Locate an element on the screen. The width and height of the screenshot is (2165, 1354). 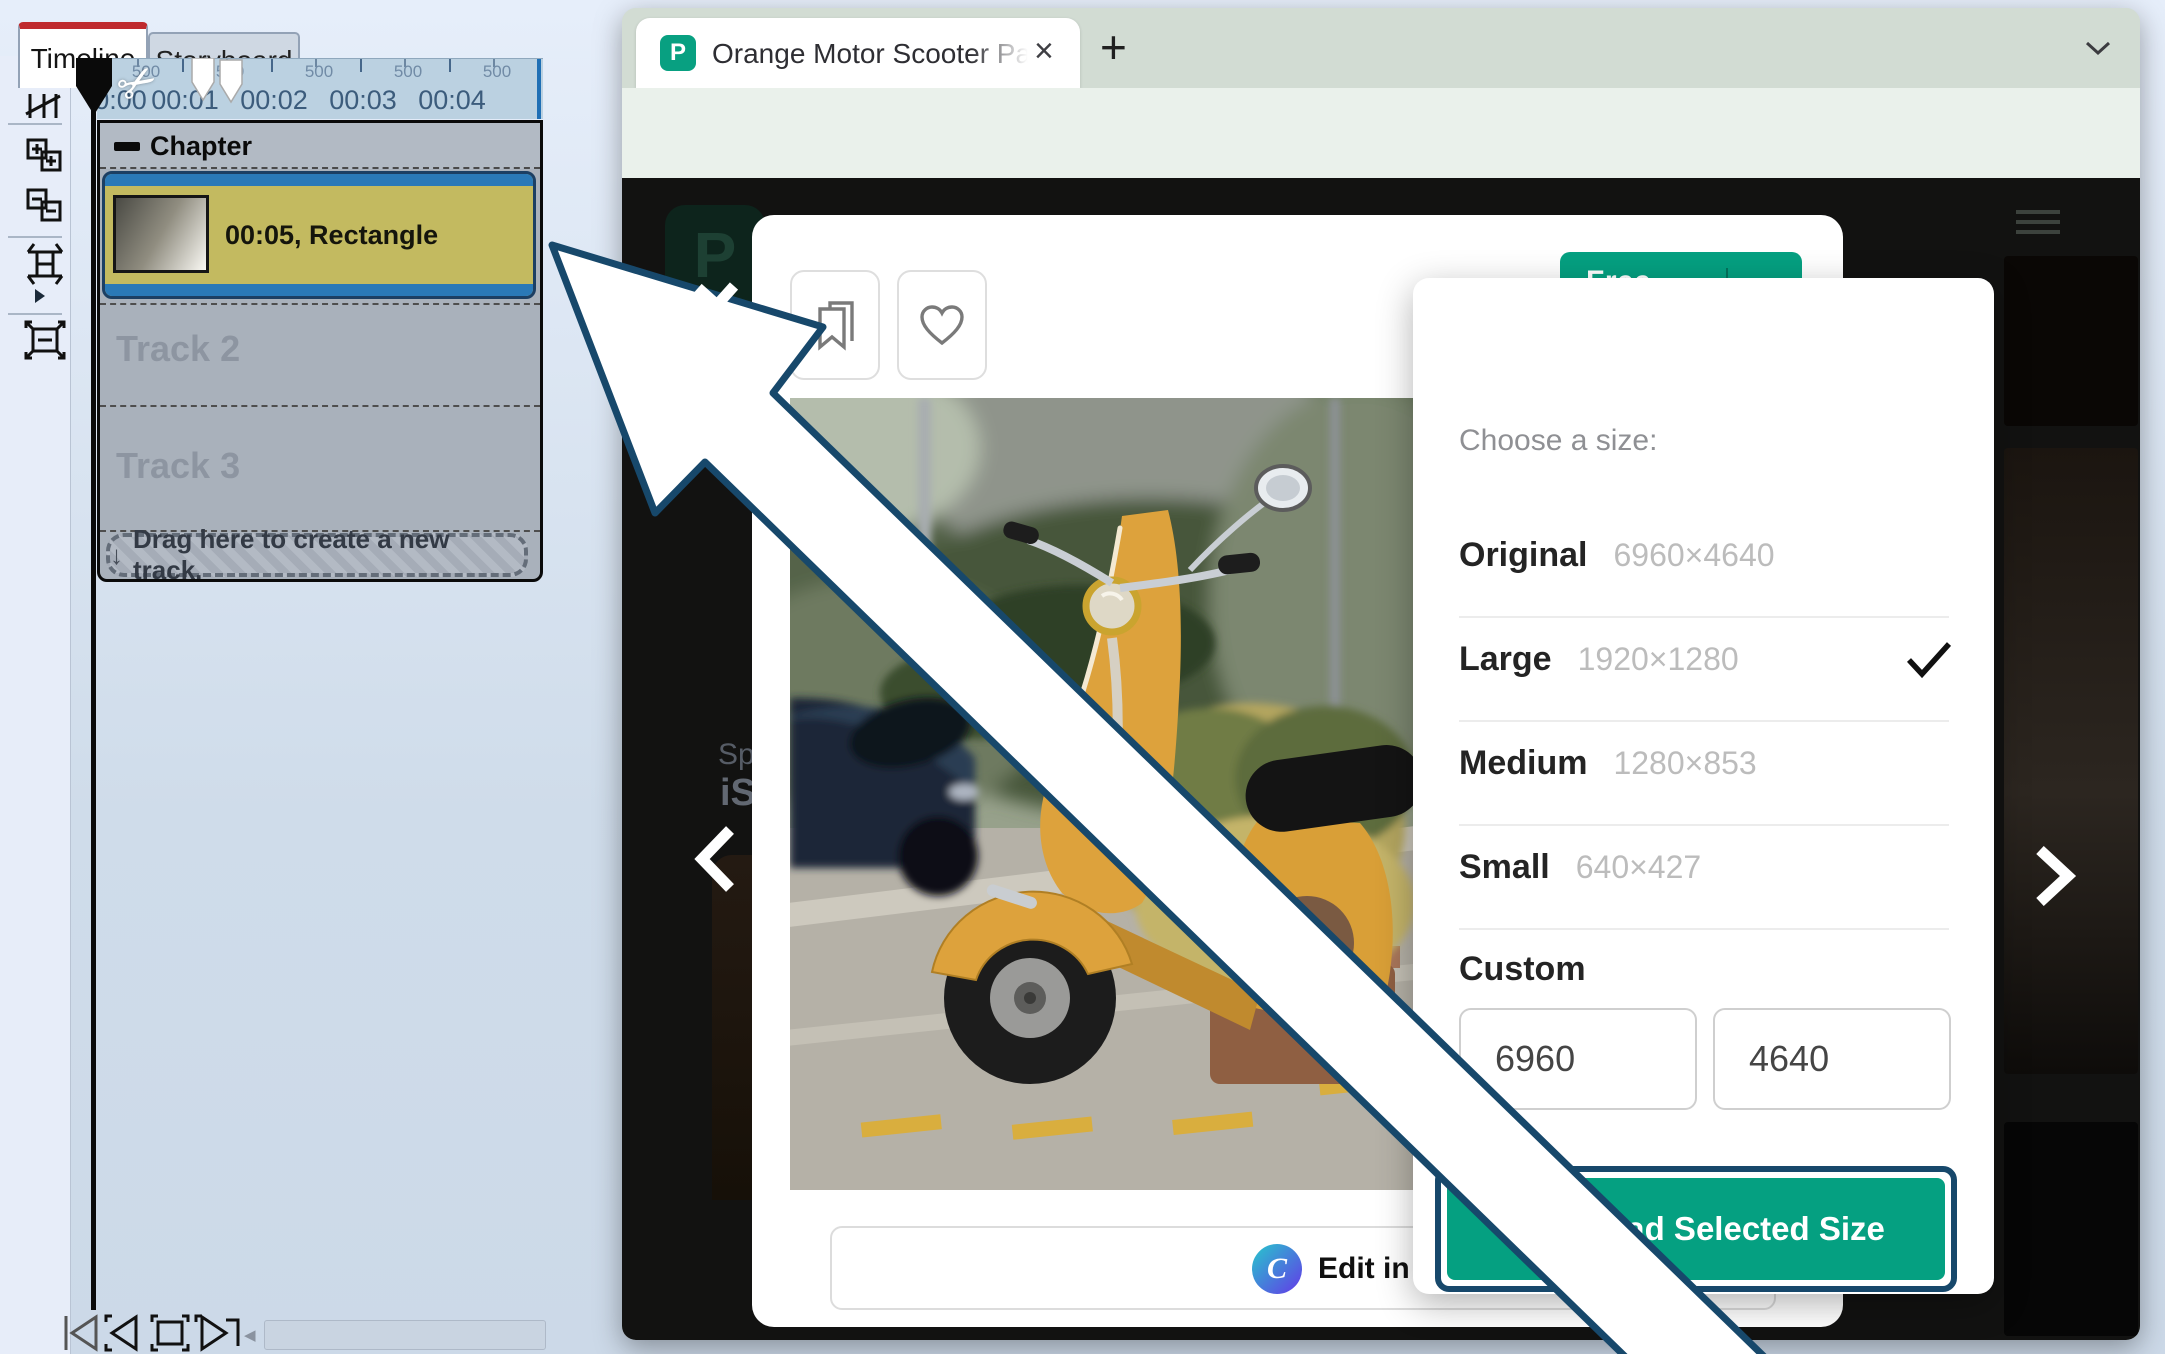
pexels-favicon: P is located at coordinates (678, 53).